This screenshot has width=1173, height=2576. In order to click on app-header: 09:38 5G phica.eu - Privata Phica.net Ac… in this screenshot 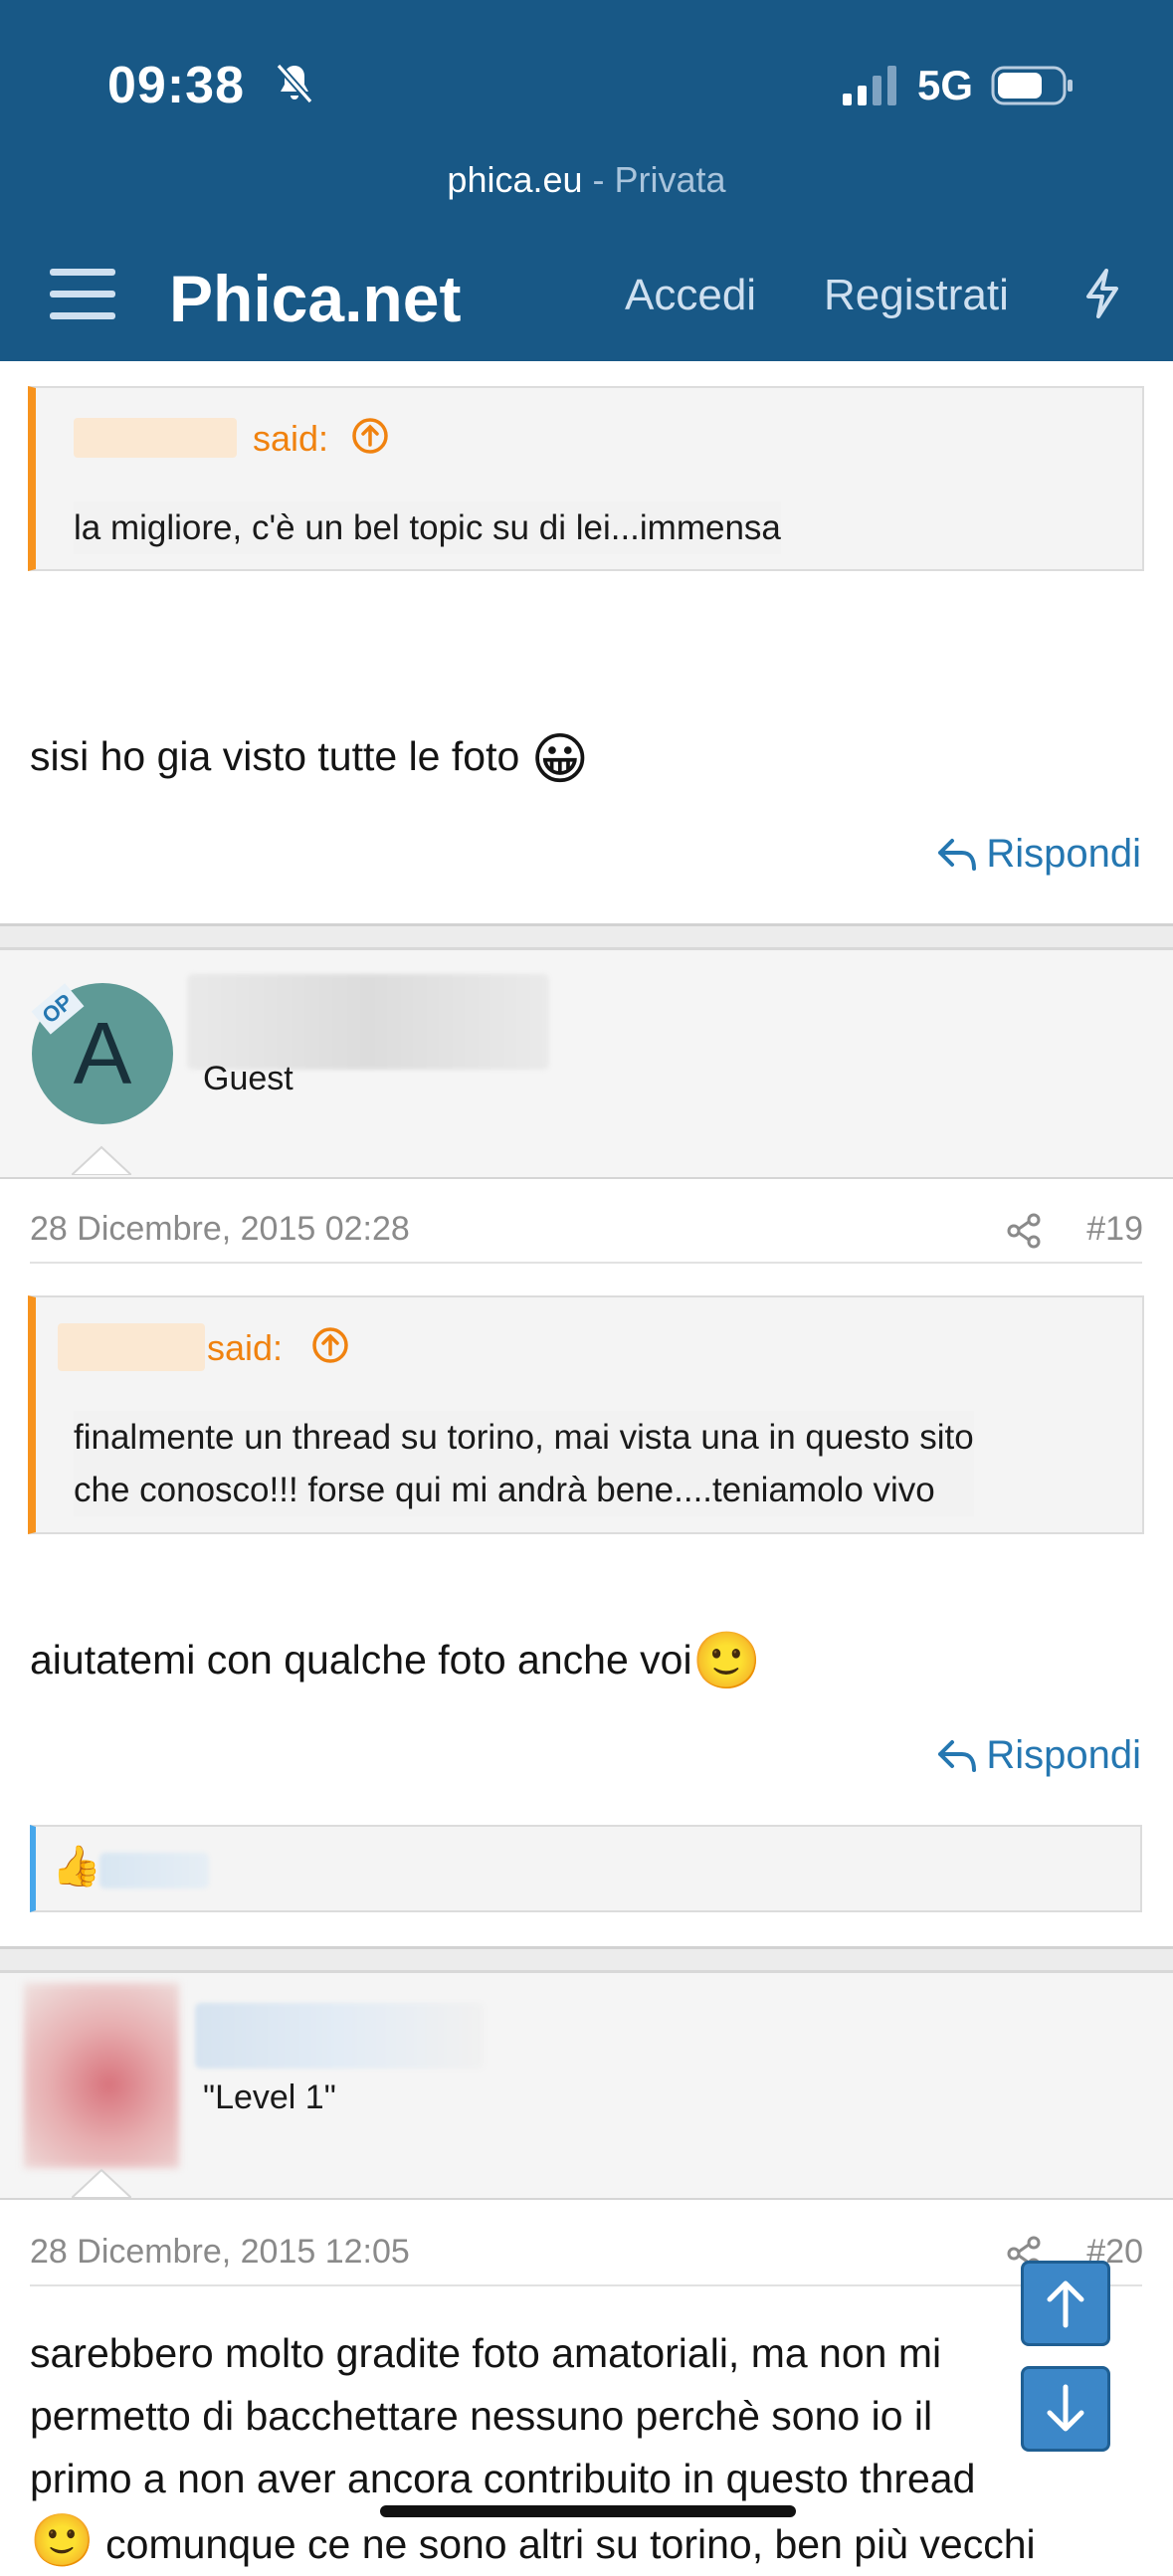, I will do `click(586, 180)`.